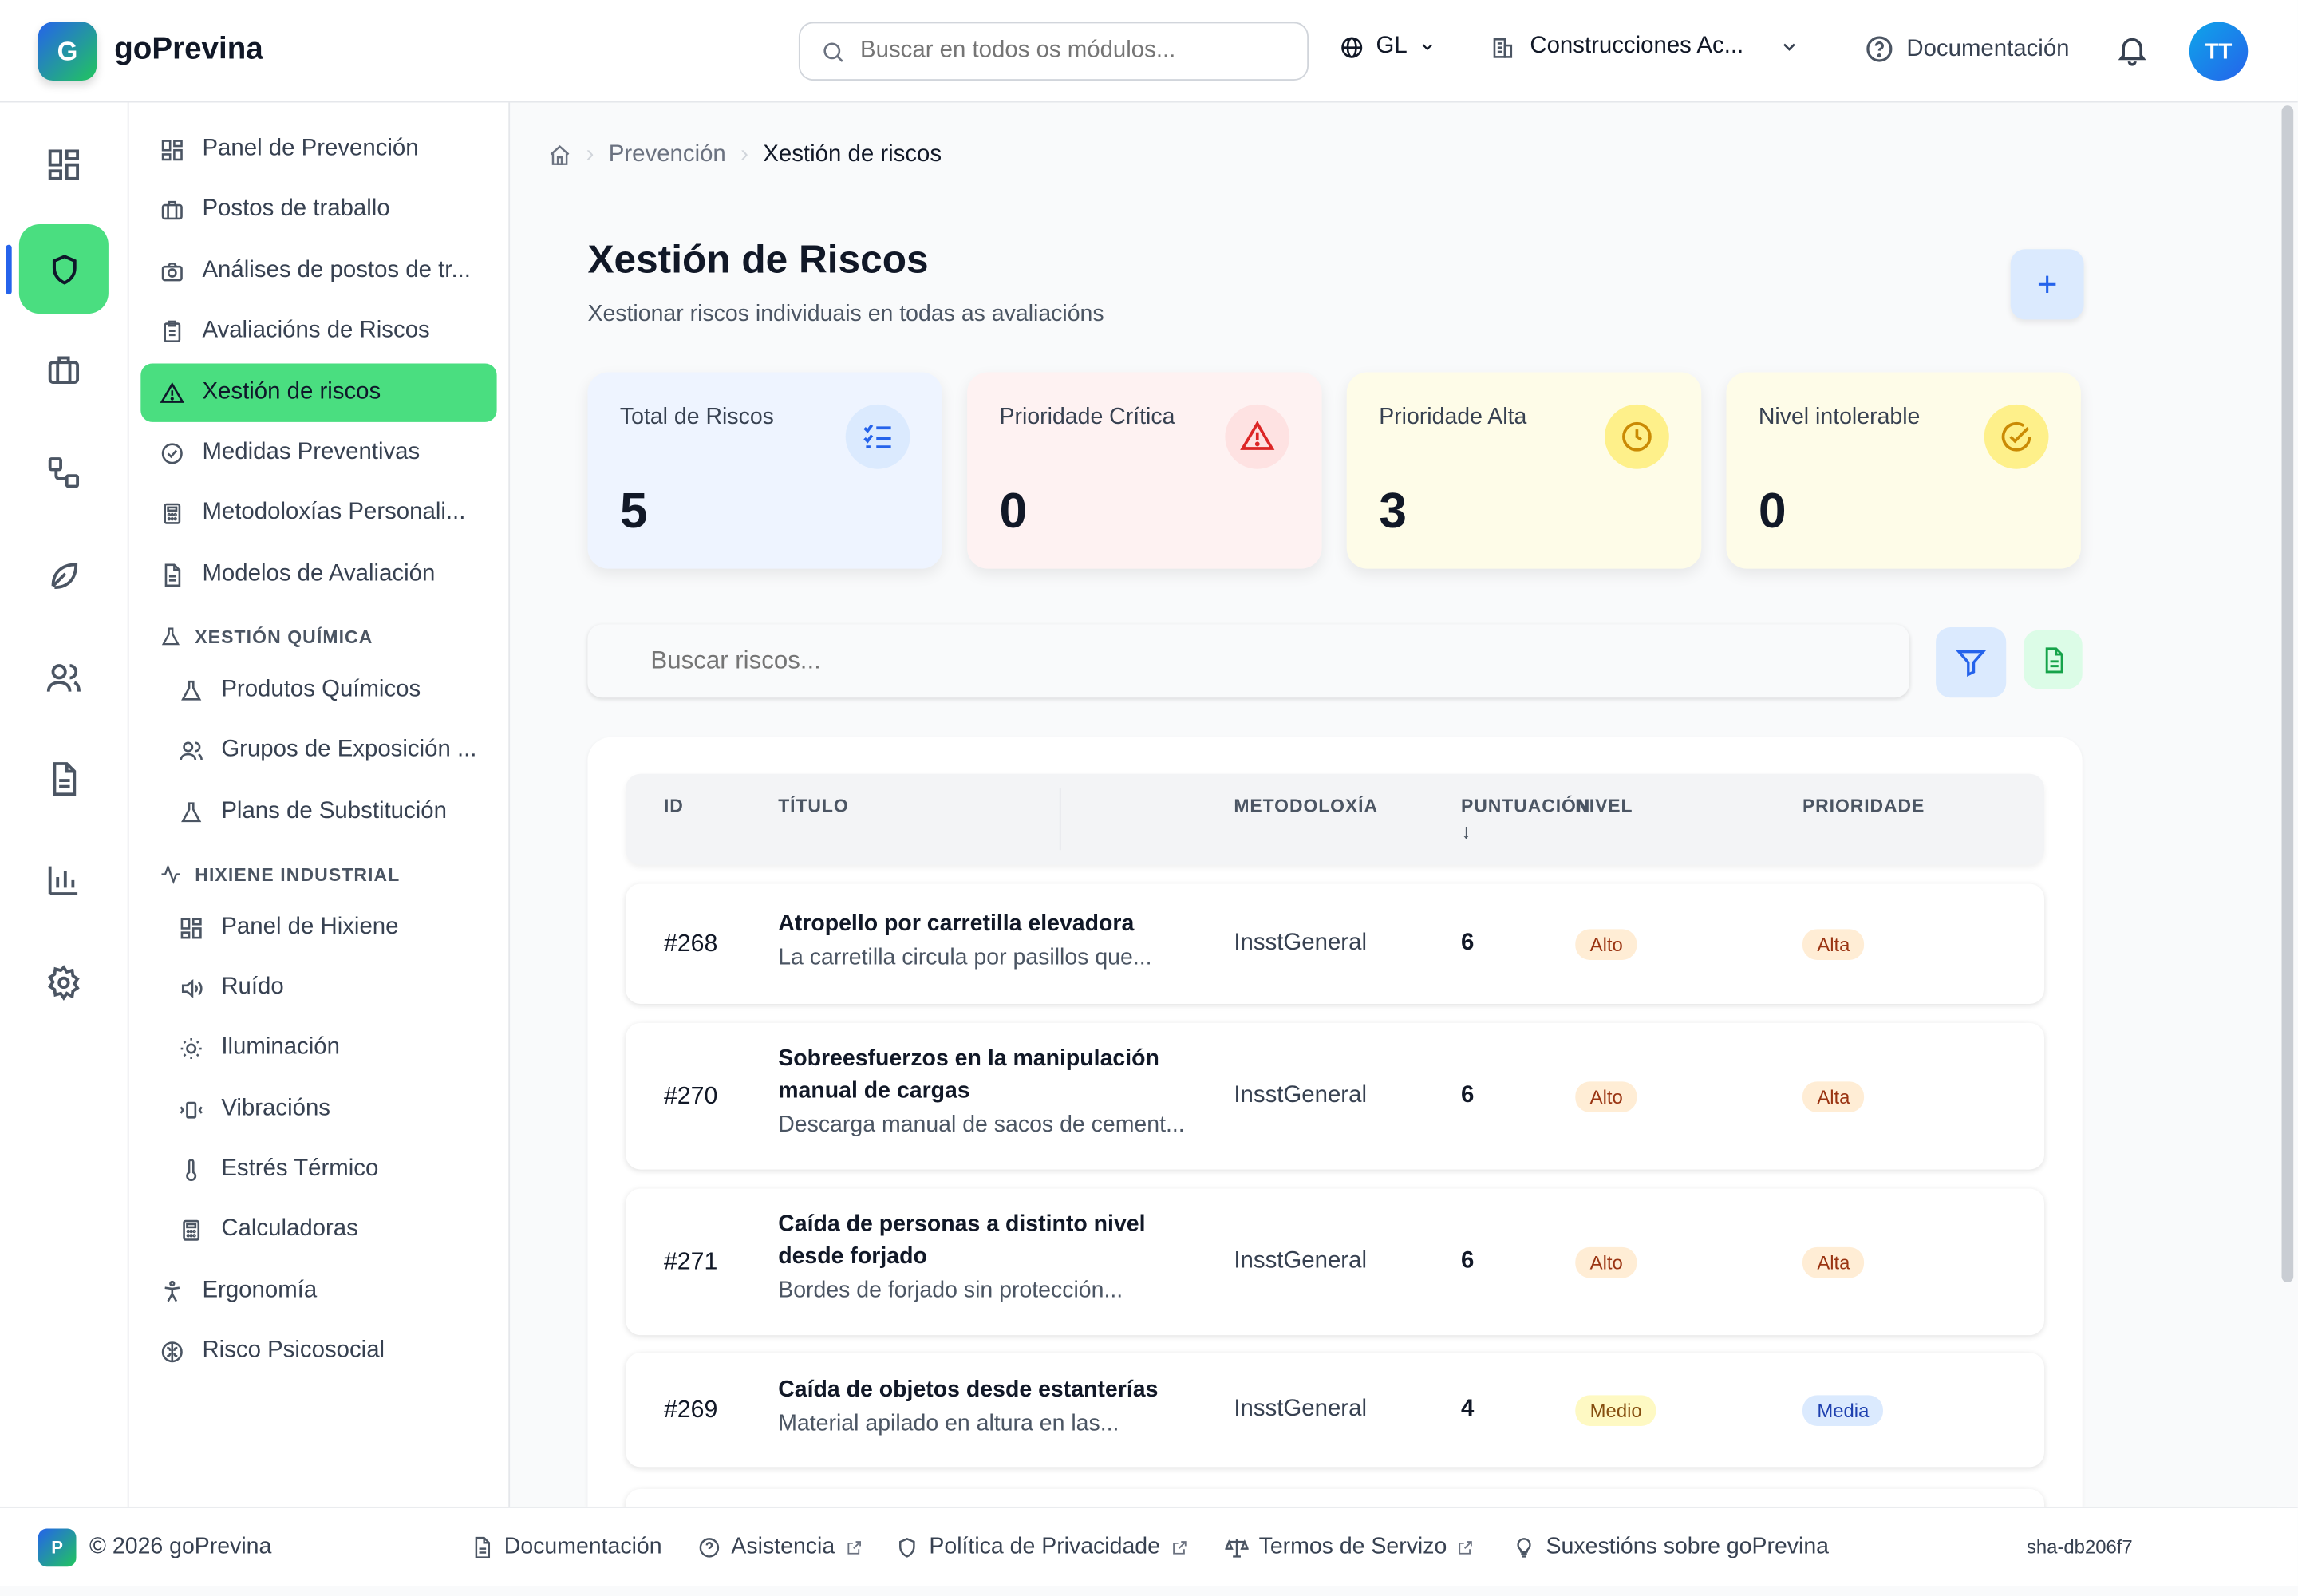  What do you see at coordinates (334, 811) in the screenshot?
I see `nav-item-label: Plans de Substitución` at bounding box center [334, 811].